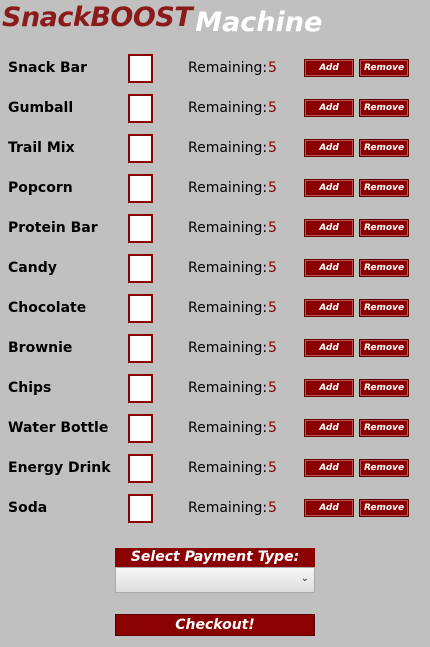  What do you see at coordinates (215, 625) in the screenshot?
I see `checkout-button: Checkout!` at bounding box center [215, 625].